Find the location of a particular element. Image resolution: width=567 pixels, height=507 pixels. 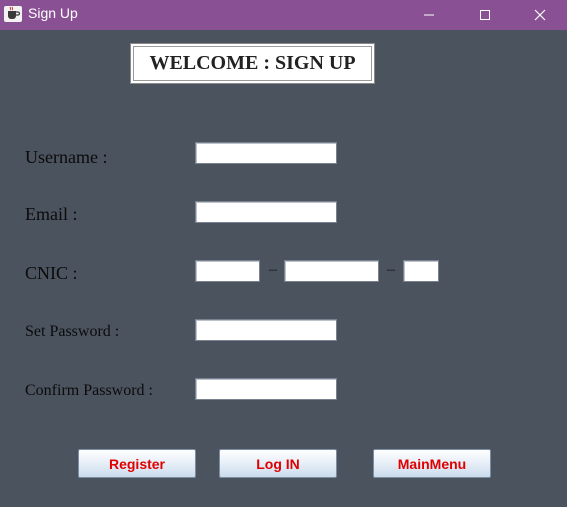

maximize-icon is located at coordinates (485, 15).